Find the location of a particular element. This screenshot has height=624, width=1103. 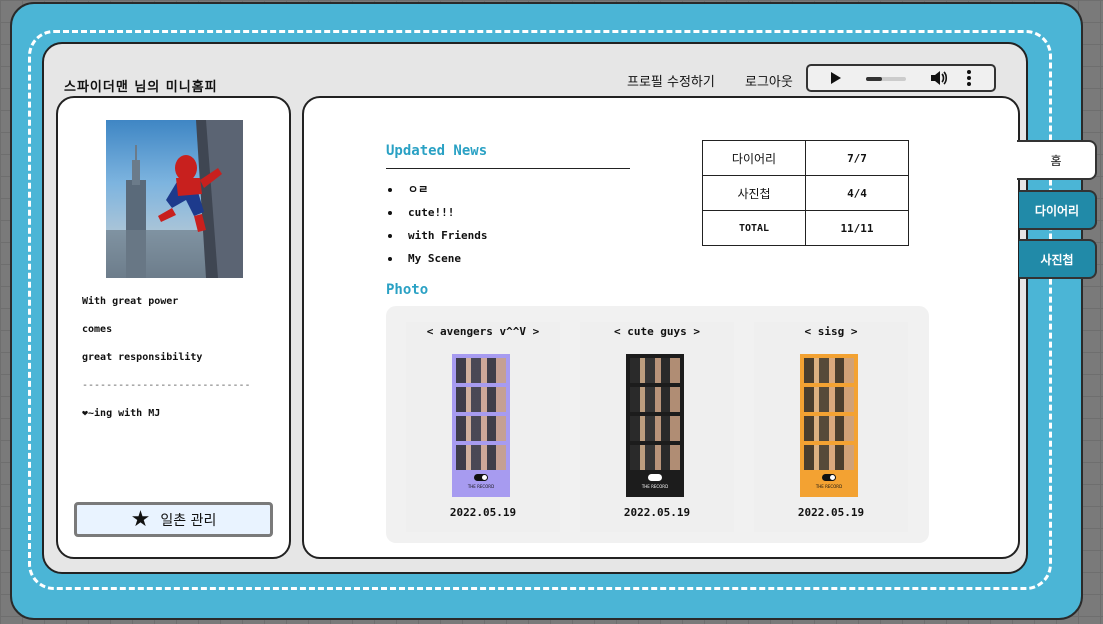

stats-value: 11/11 is located at coordinates (857, 228).